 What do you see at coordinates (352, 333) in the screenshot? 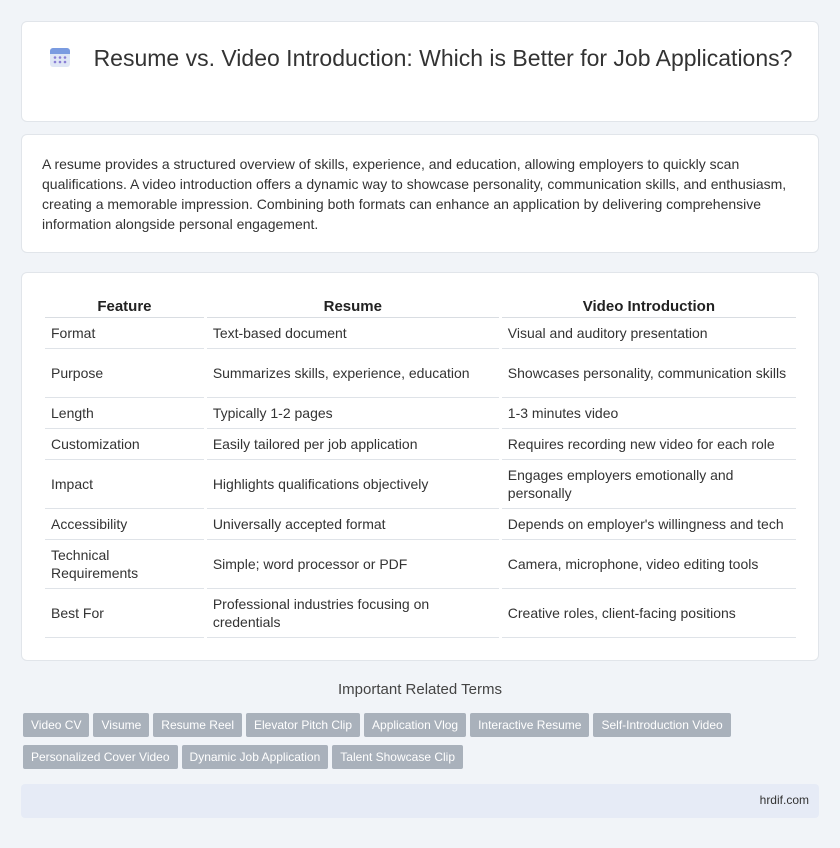
I see `table-cell: Text-based document` at bounding box center [352, 333].